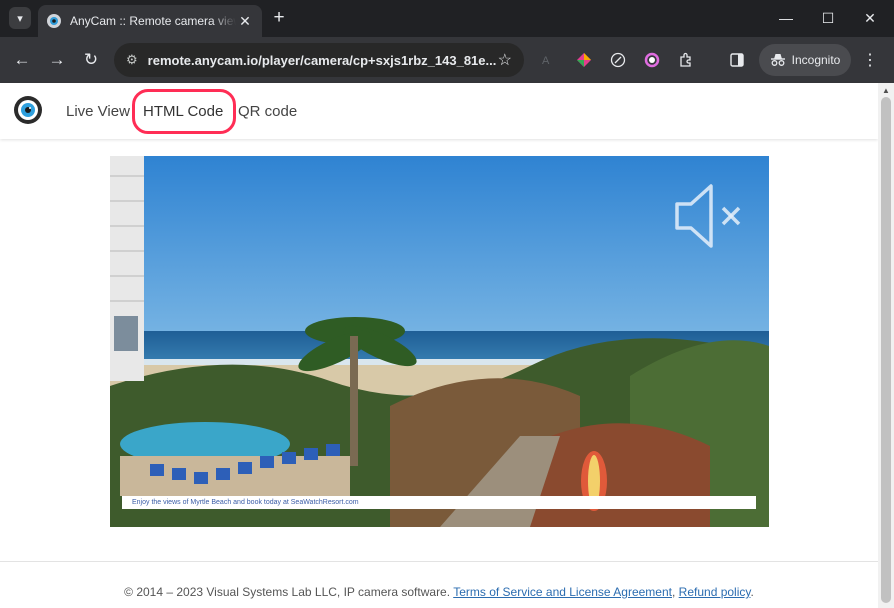  What do you see at coordinates (245, 21) in the screenshot?
I see `close-tab-icon: ✕` at bounding box center [245, 21].